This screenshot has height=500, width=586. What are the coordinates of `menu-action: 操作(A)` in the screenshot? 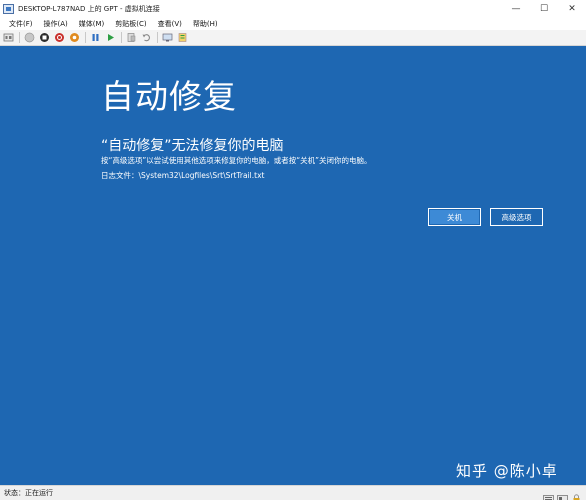 It's located at (56, 24).